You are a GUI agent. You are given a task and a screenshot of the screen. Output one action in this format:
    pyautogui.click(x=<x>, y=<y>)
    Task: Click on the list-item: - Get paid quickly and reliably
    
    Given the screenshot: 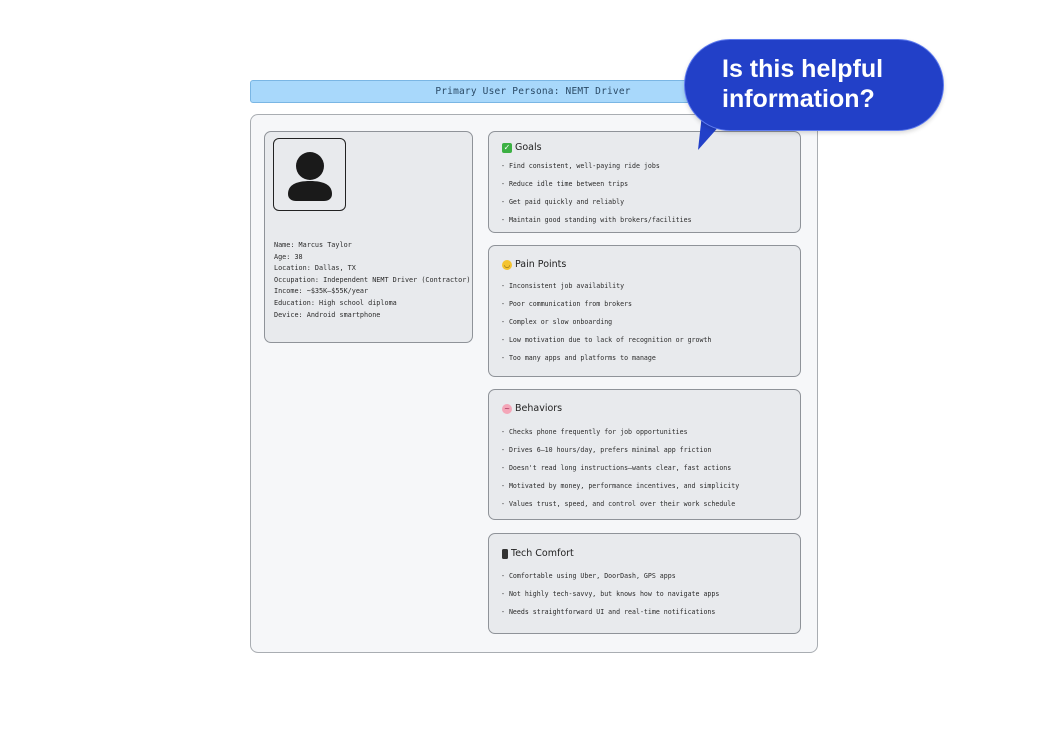 What is the action you would take?
    pyautogui.click(x=563, y=202)
    